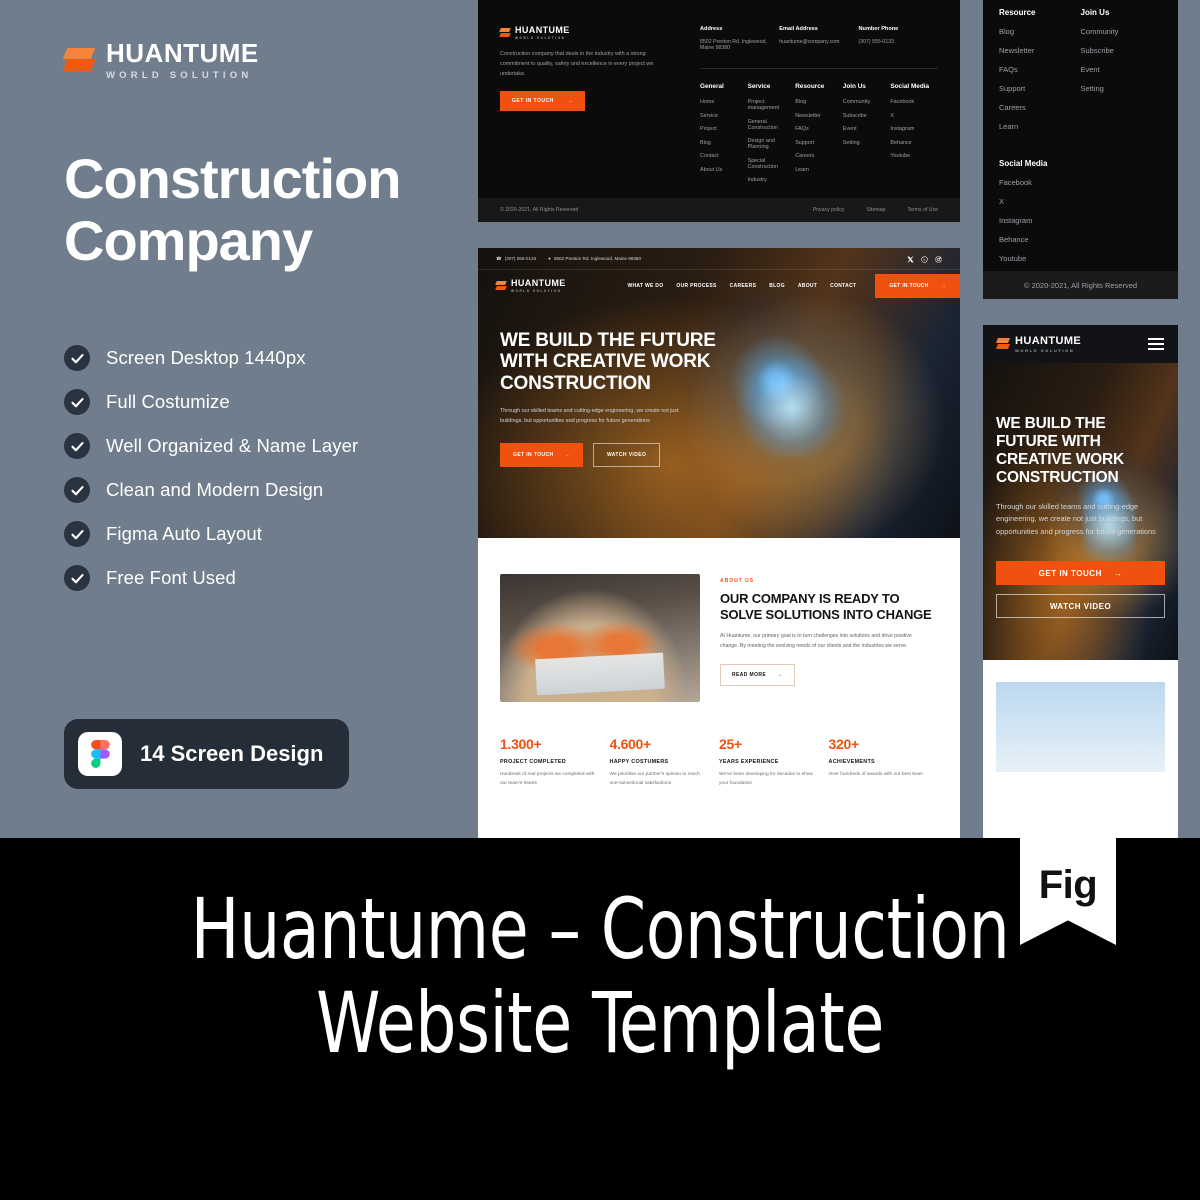  I want to click on footer-contact-phone: Number Phone (307) 555-0133, so click(898, 38).